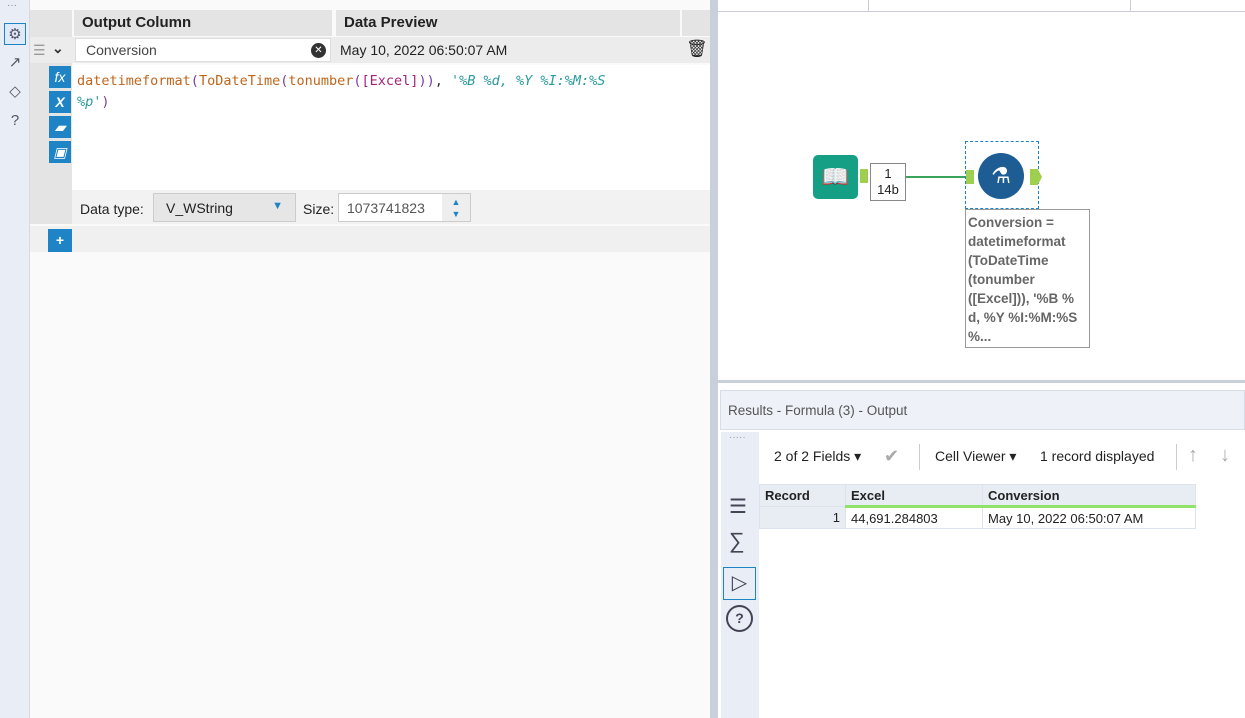 This screenshot has height=718, width=1245. What do you see at coordinates (1097, 456) in the screenshot?
I see `records-count: 1 record displayed` at bounding box center [1097, 456].